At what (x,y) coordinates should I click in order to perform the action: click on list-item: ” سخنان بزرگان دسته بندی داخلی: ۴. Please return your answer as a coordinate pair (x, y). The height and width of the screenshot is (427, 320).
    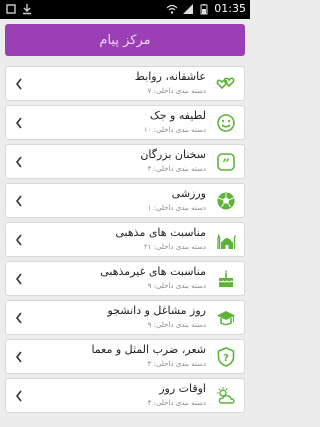
    Looking at the image, I should click on (125, 161).